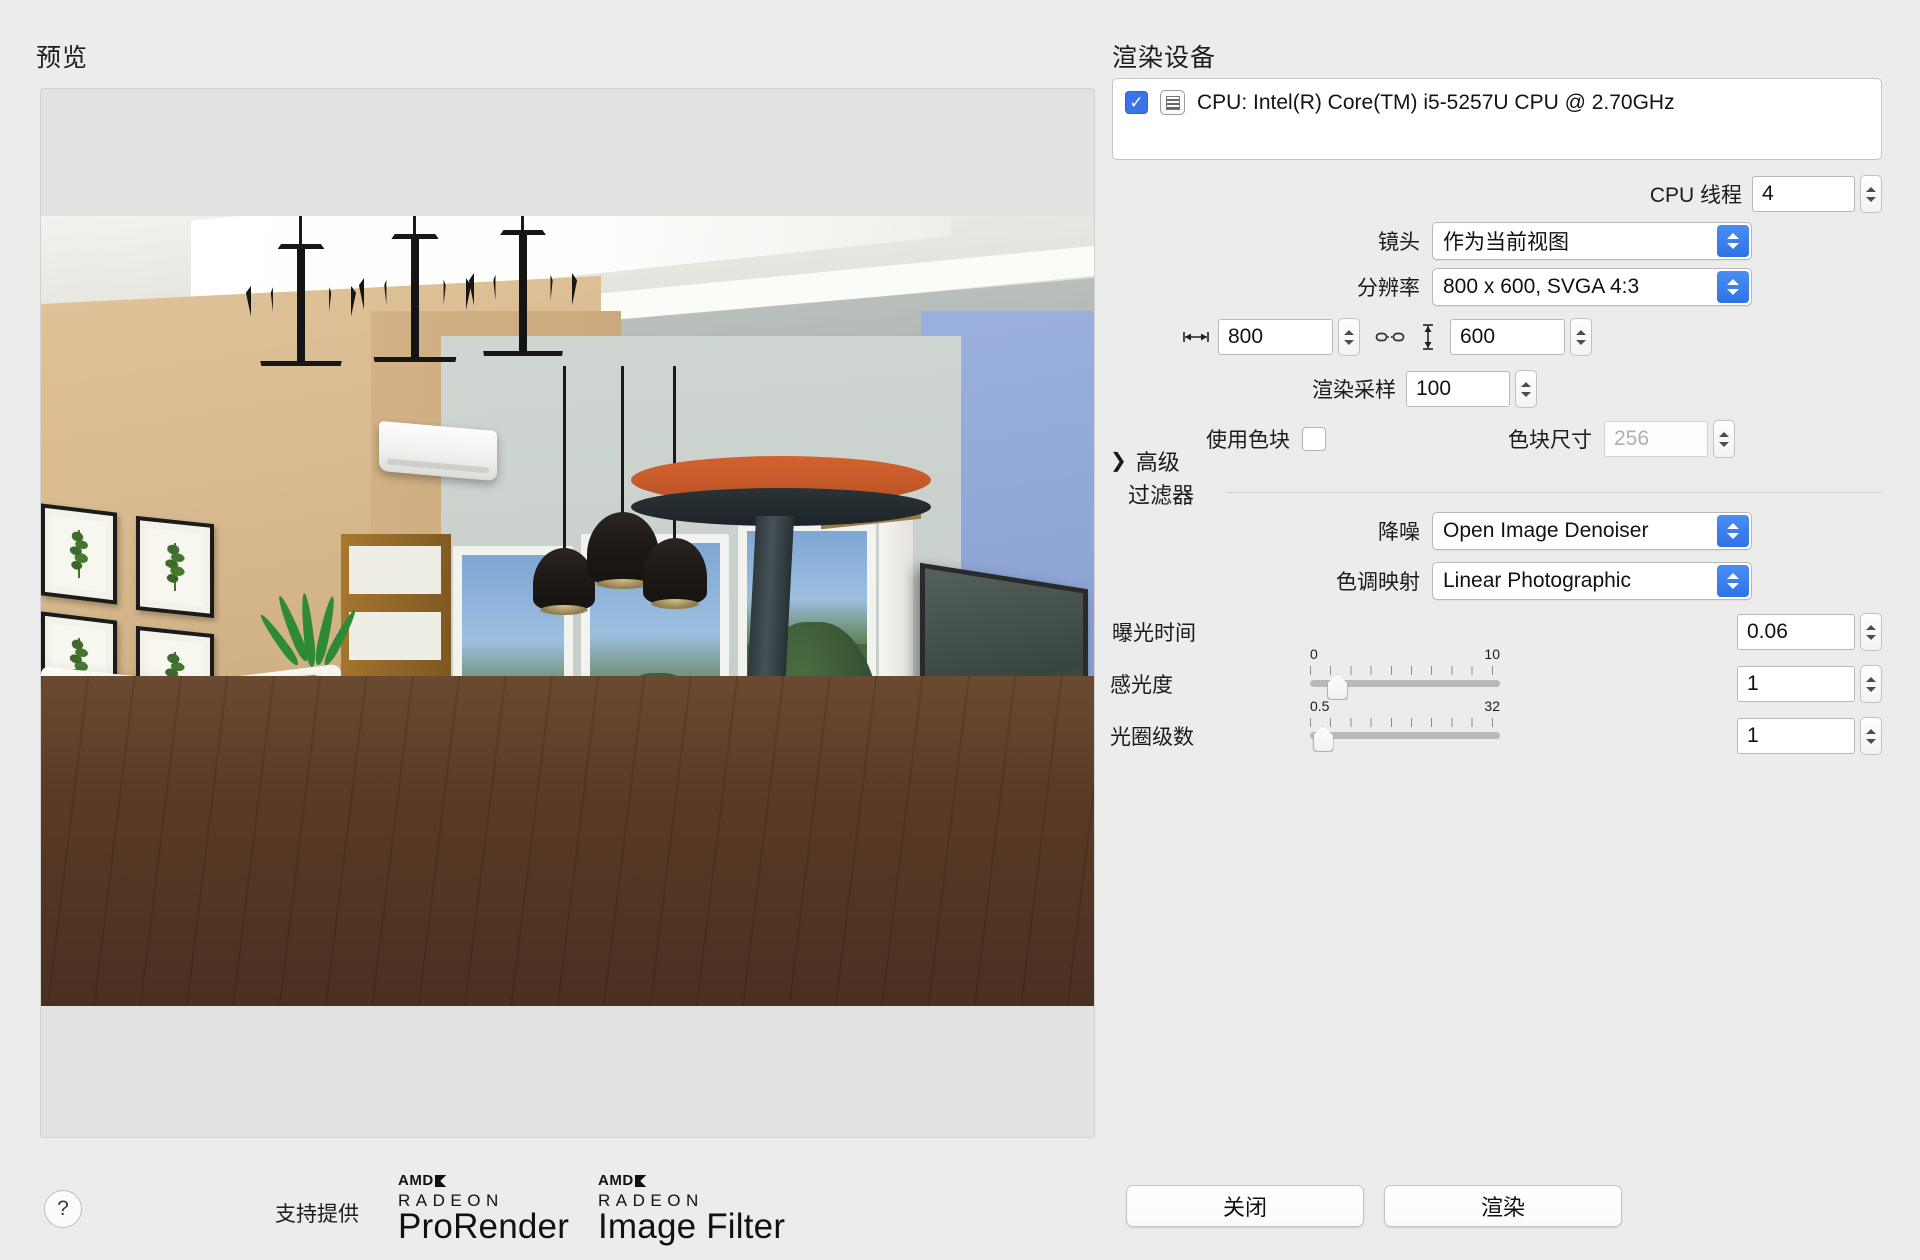  I want to click on scene-ac-unit, so click(438, 451).